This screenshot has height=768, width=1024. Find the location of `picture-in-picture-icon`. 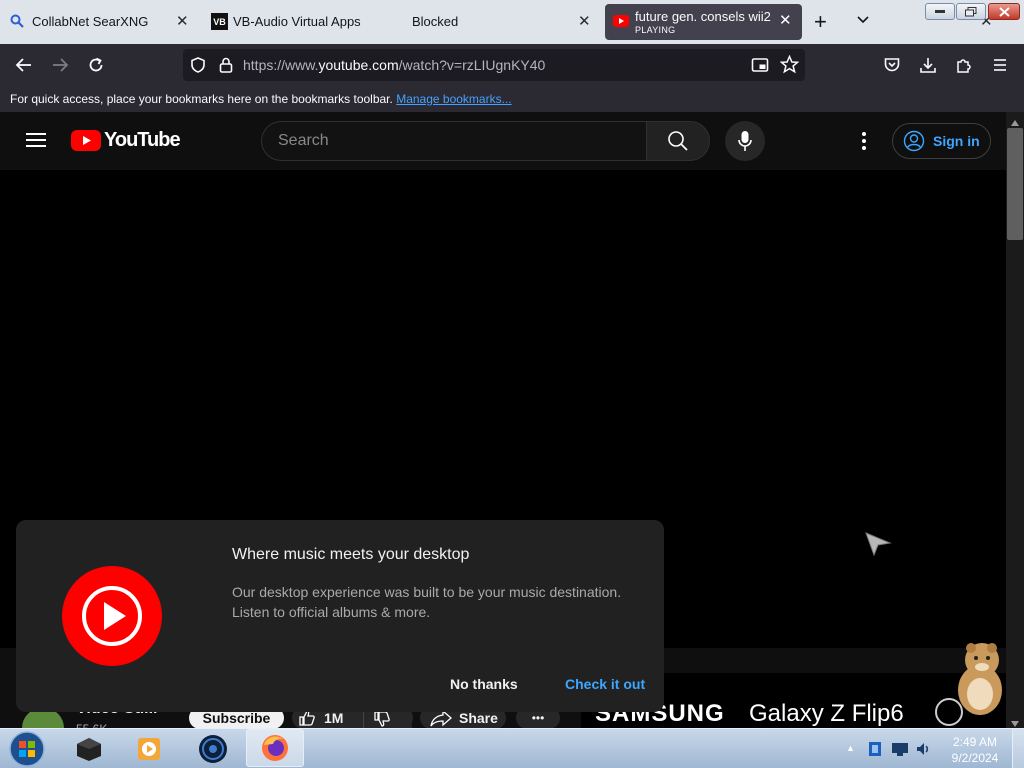

picture-in-picture-icon is located at coordinates (760, 67).